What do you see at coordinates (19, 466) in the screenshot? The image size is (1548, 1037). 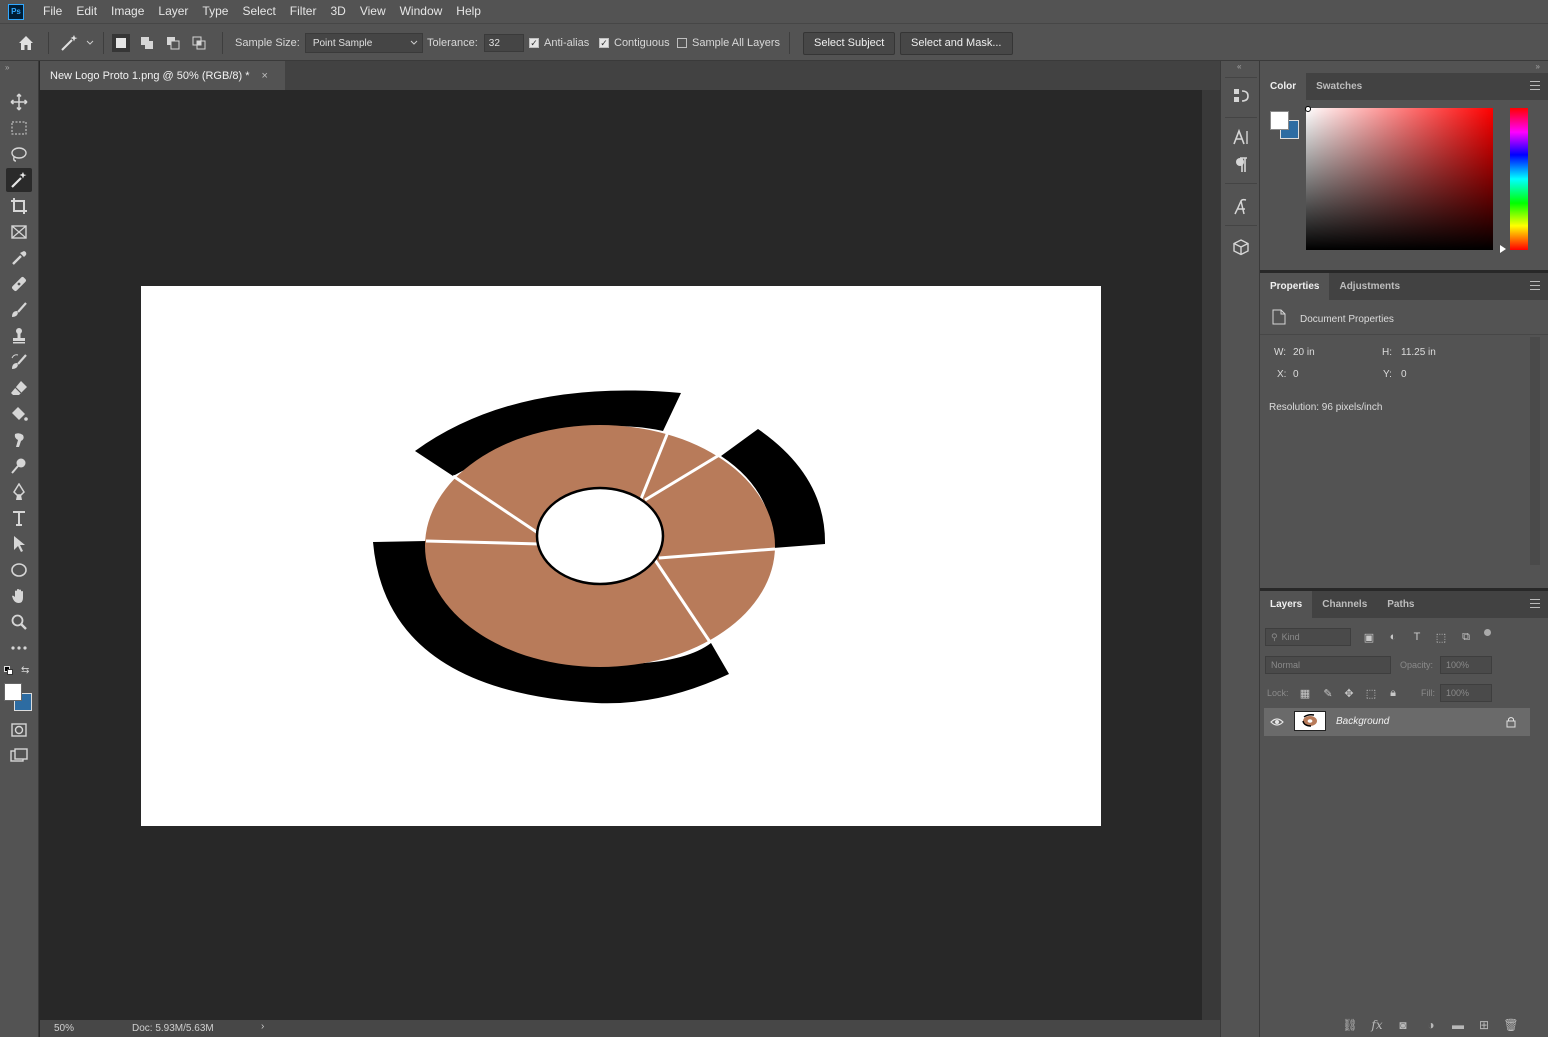 I see `dodge-tool` at bounding box center [19, 466].